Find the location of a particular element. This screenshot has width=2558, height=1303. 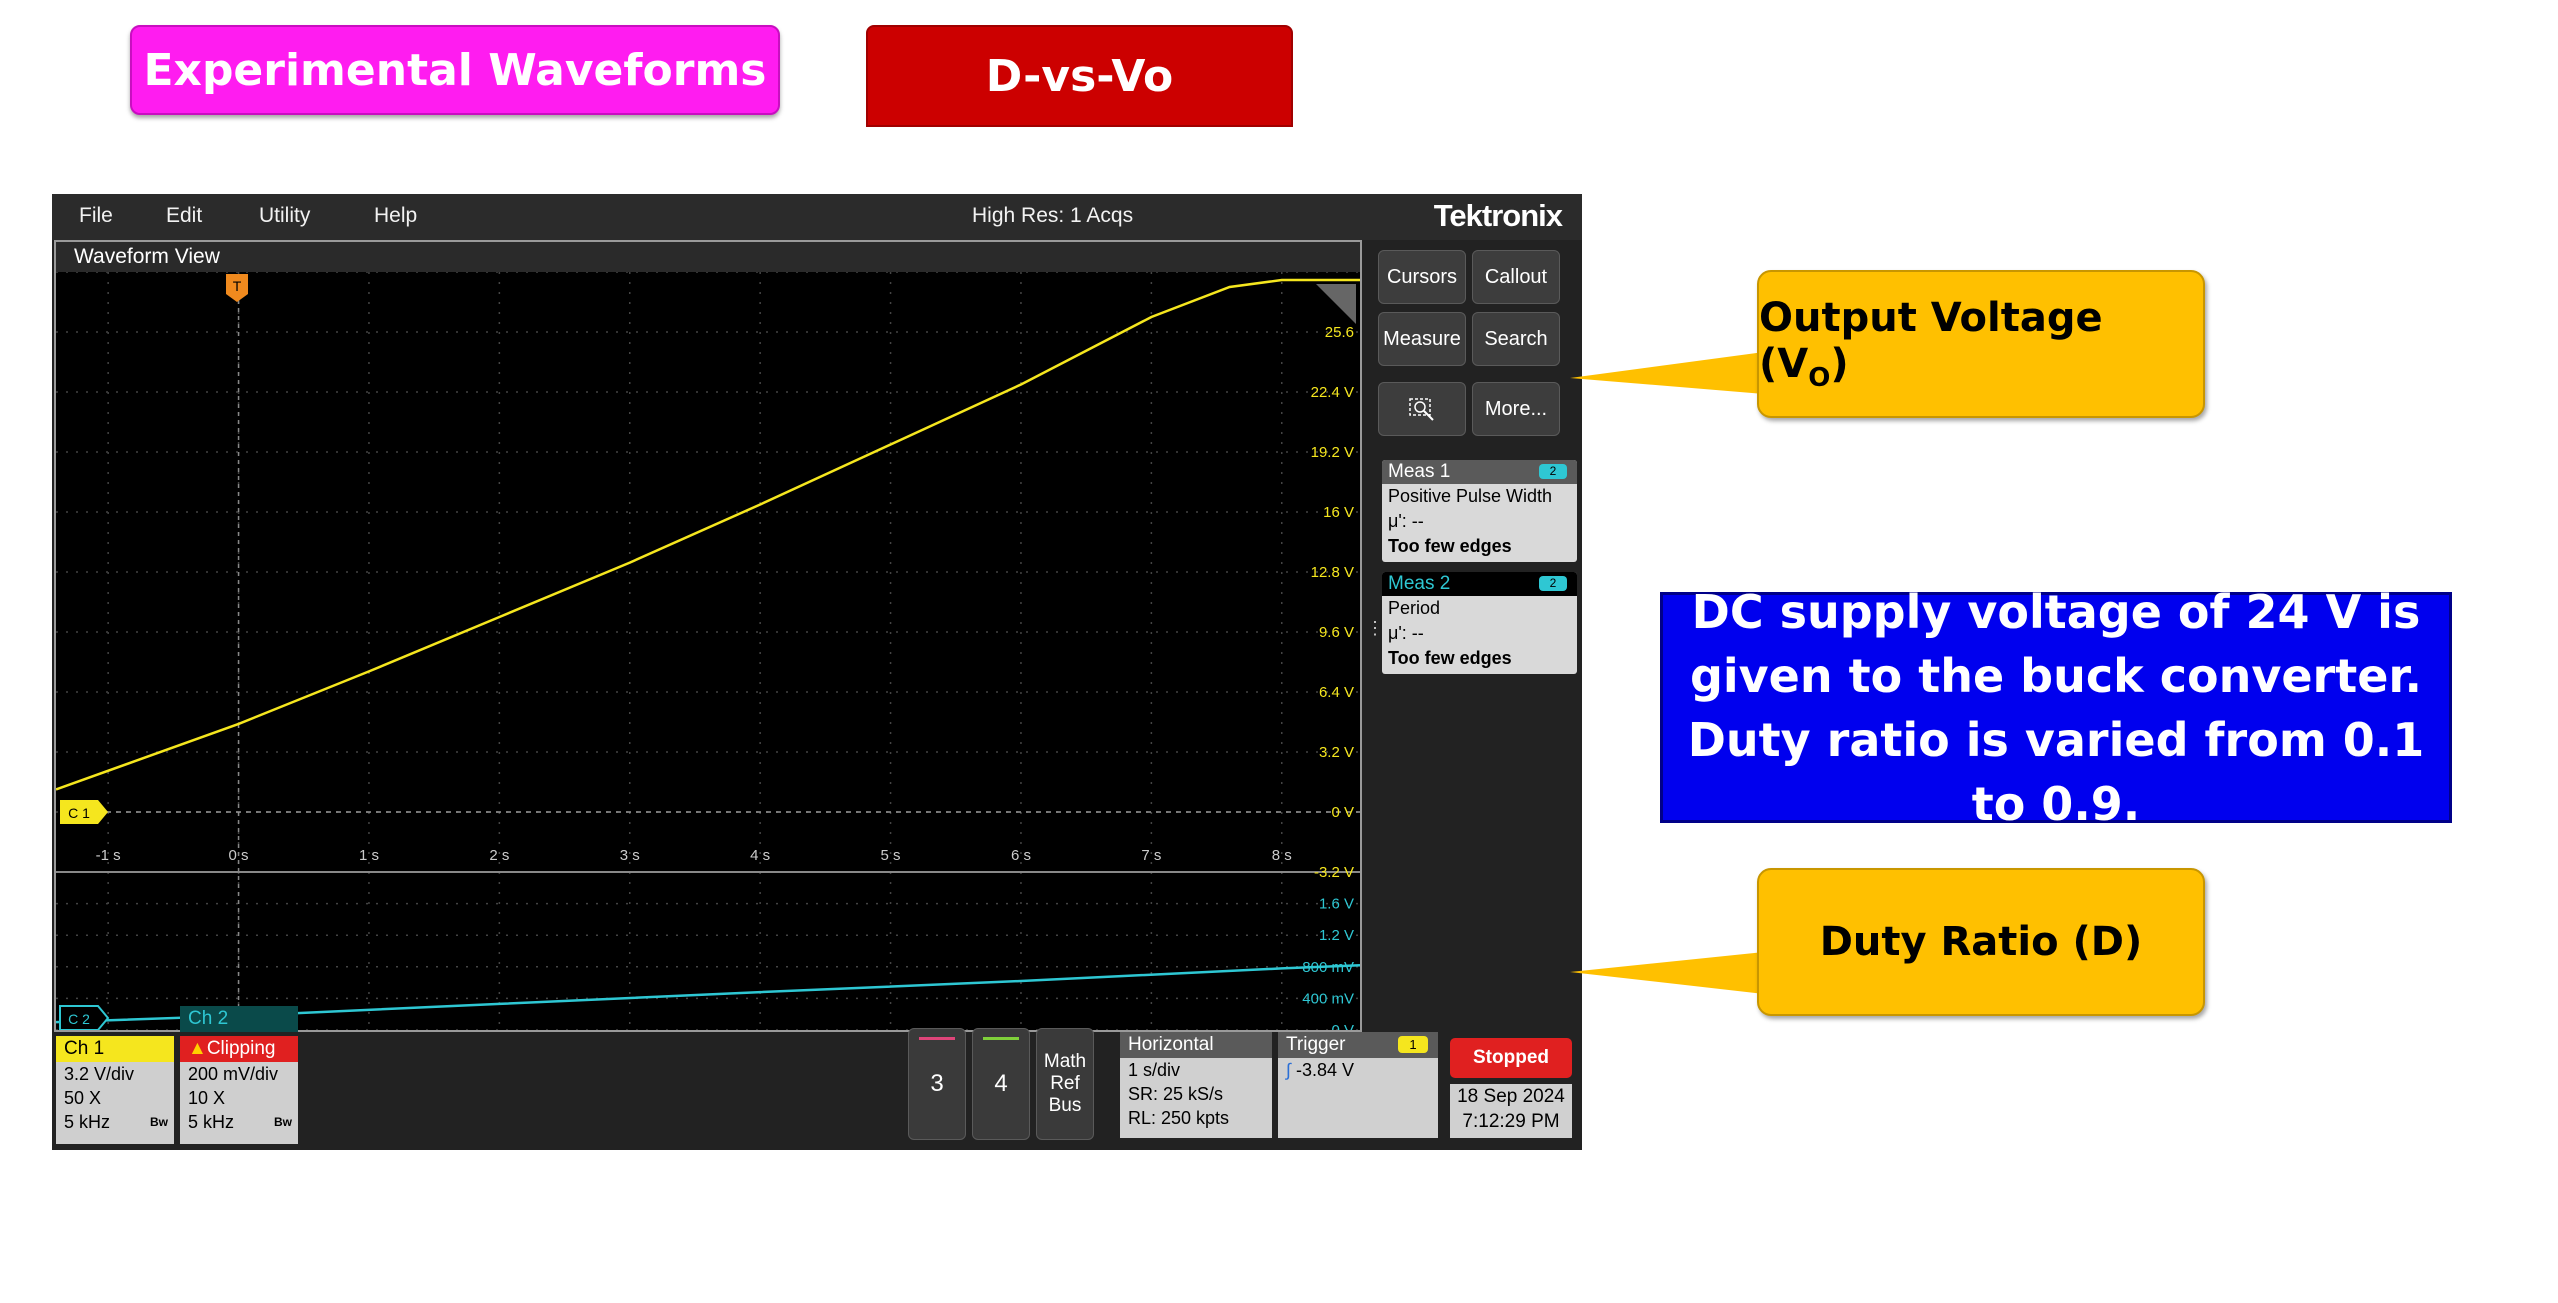

run-stop-status: Stopped is located at coordinates (1511, 1058).